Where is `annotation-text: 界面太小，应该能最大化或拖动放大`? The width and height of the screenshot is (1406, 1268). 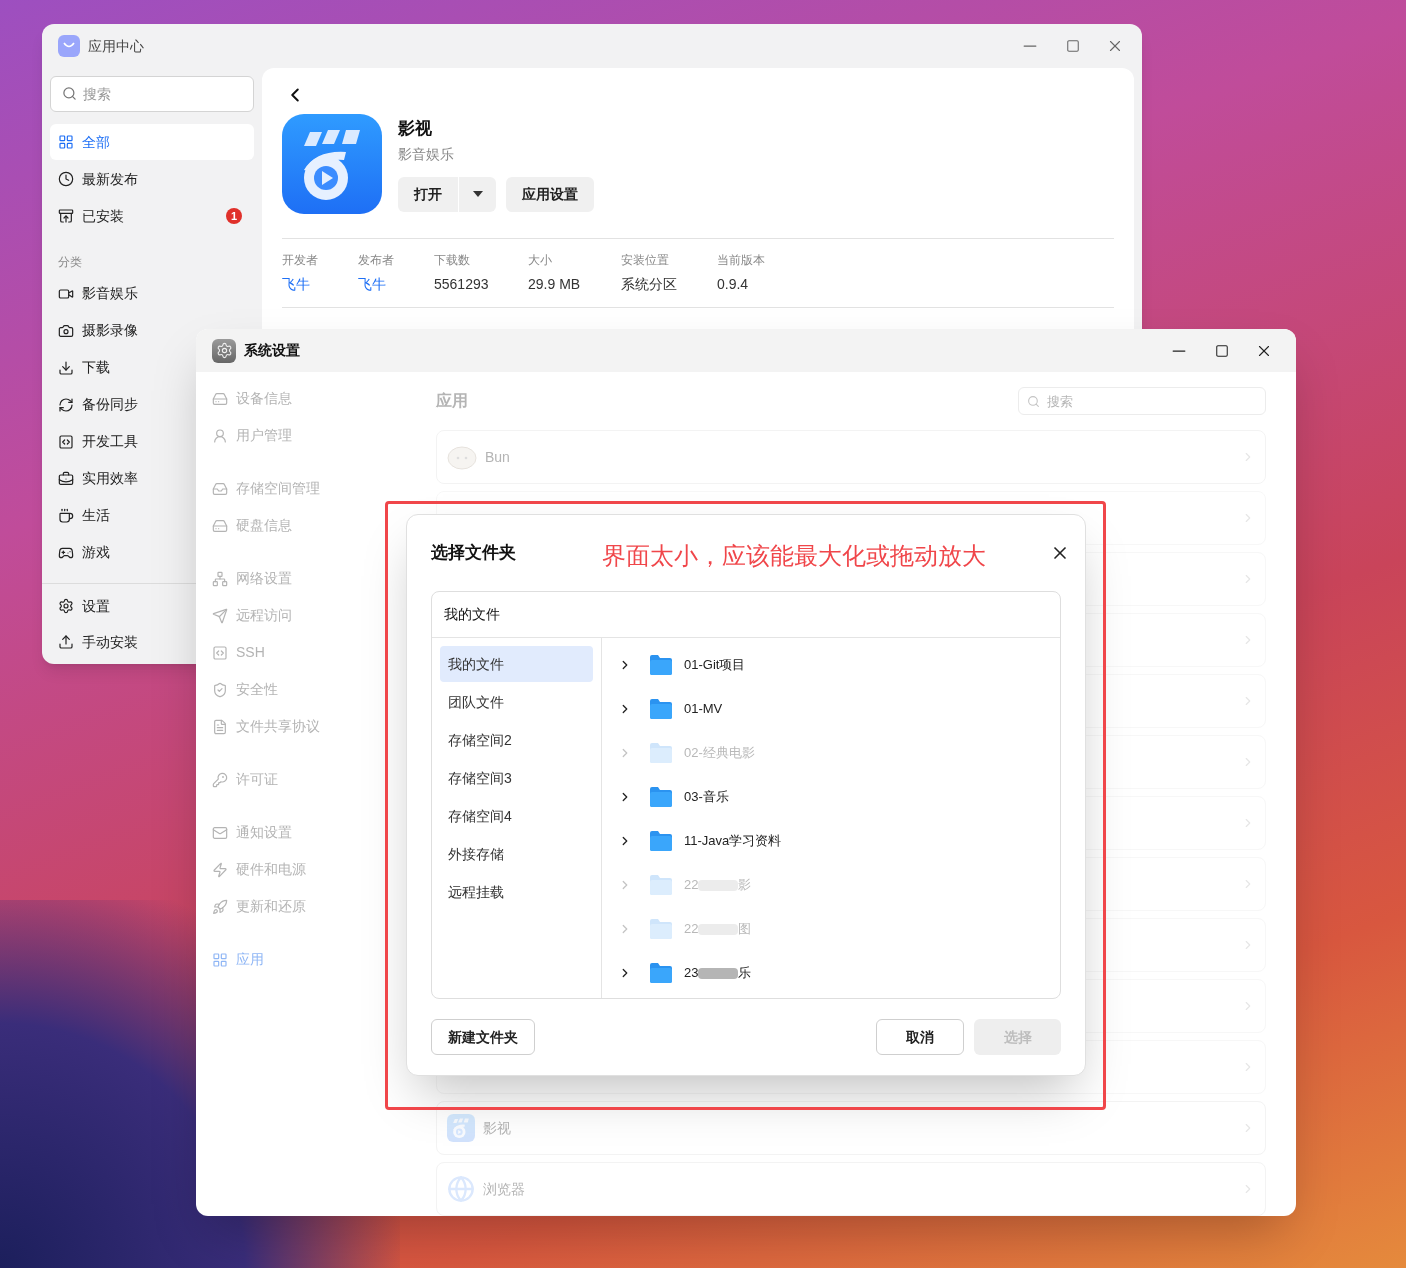
annotation-text: 界面太小，应该能最大化或拖动放大 is located at coordinates (794, 556).